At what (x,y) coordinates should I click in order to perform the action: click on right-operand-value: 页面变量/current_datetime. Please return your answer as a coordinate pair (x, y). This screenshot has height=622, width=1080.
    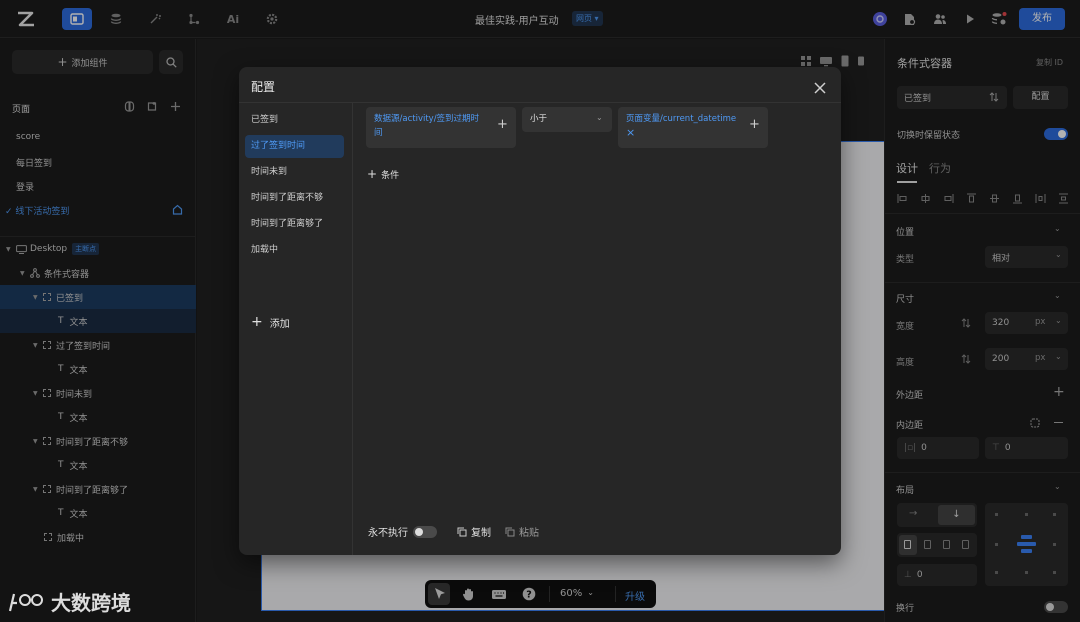
    Looking at the image, I should click on (681, 119).